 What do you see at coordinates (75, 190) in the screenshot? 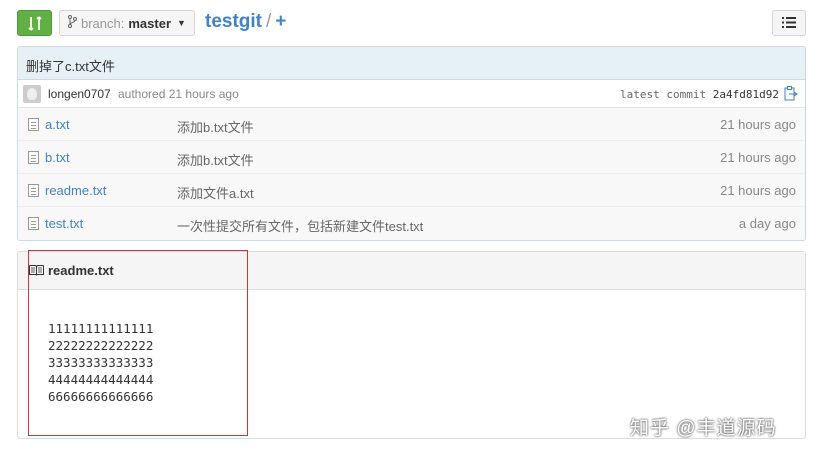
I see `file-name-link: readme.txt` at bounding box center [75, 190].